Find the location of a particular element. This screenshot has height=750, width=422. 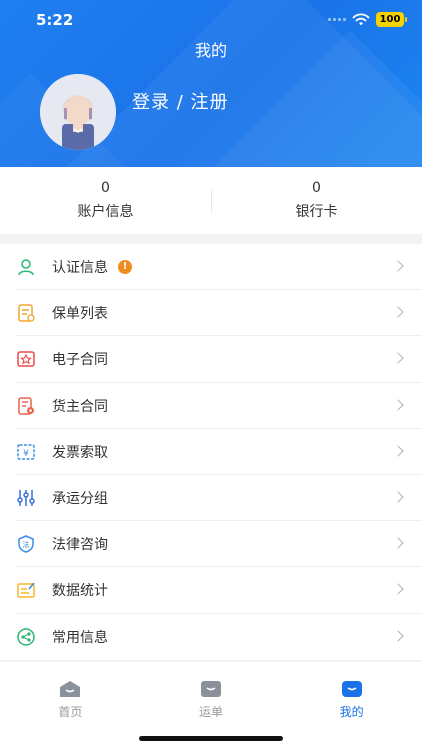

default-avatar-icon is located at coordinates (78, 112).